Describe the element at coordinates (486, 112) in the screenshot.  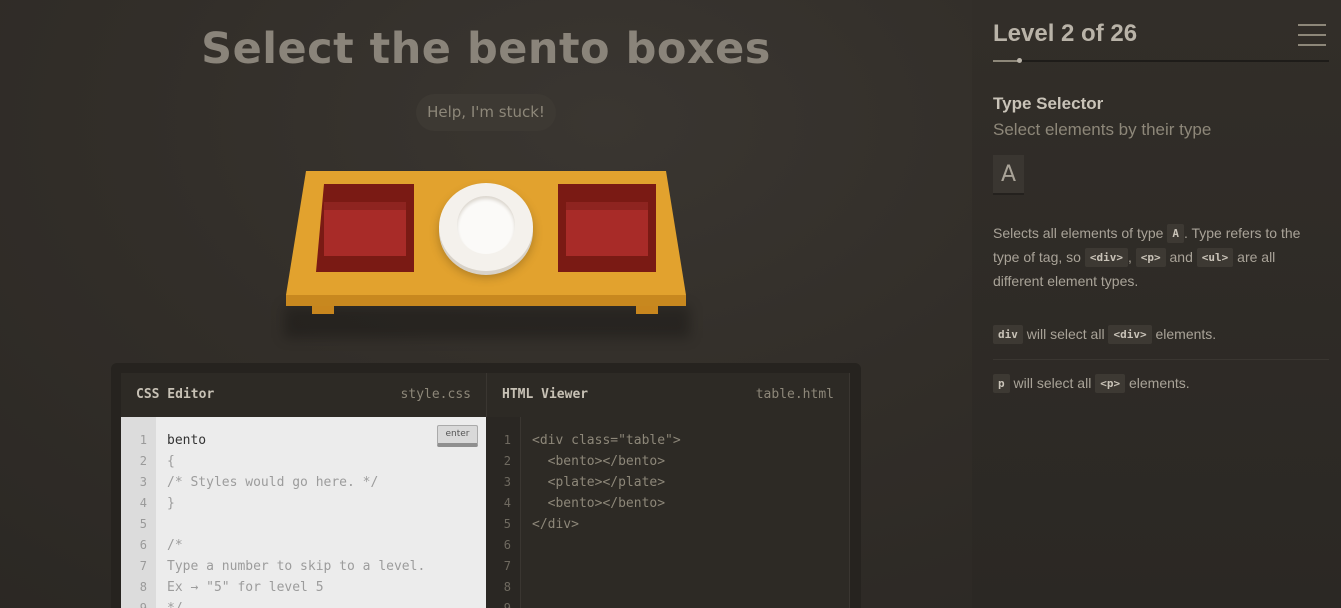
I see `help-button: Help, I'm stuck!` at that location.